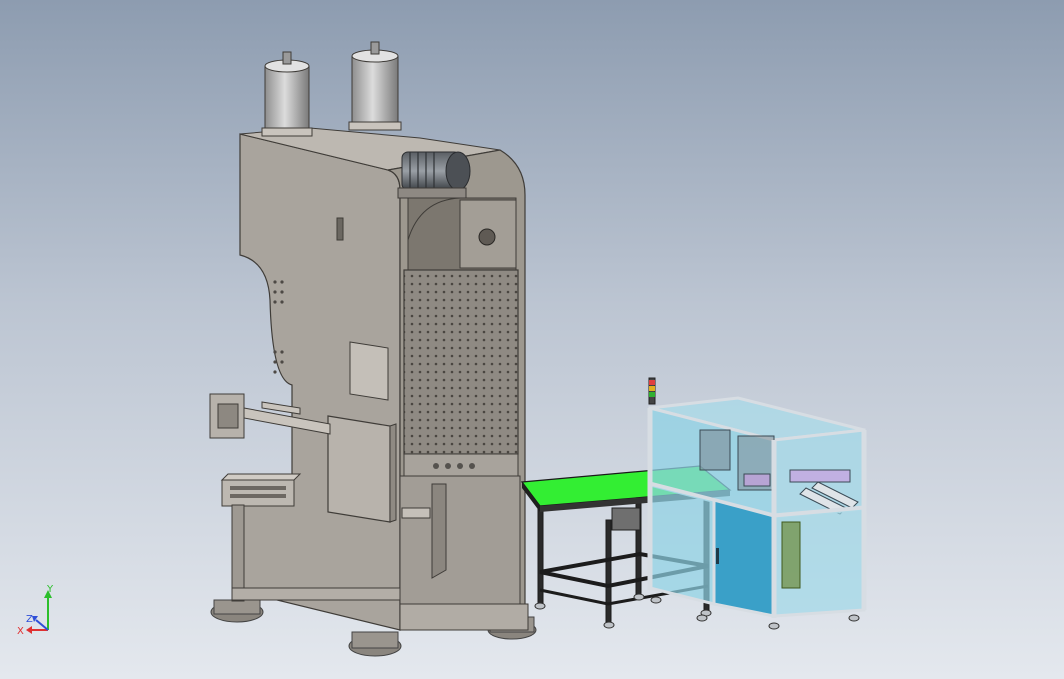  I want to click on press-lower-column, so click(460, 546).